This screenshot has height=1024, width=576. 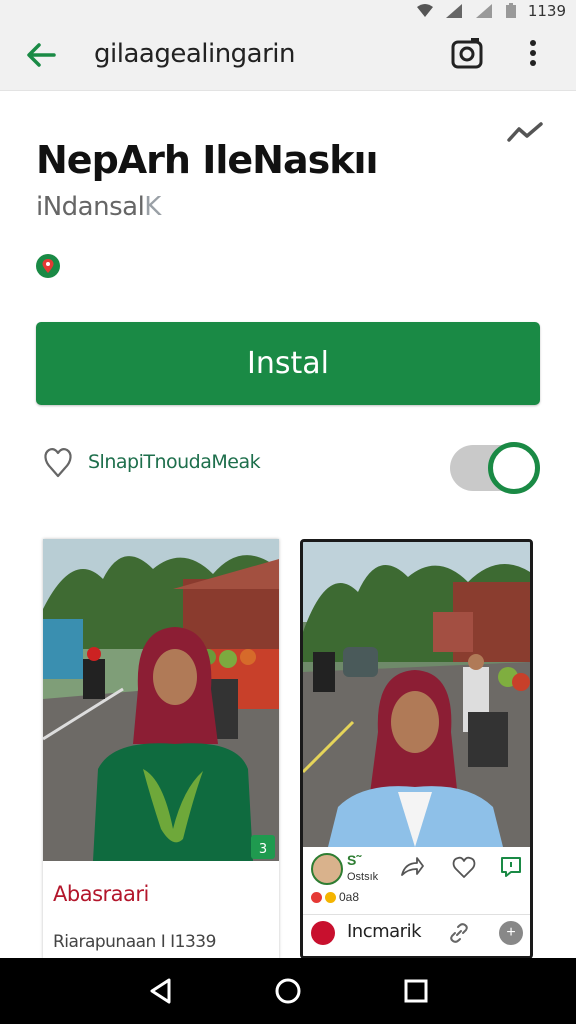 What do you see at coordinates (290, 468) in the screenshot?
I see `wishlist-row: SlnapiTnoudaMeak` at bounding box center [290, 468].